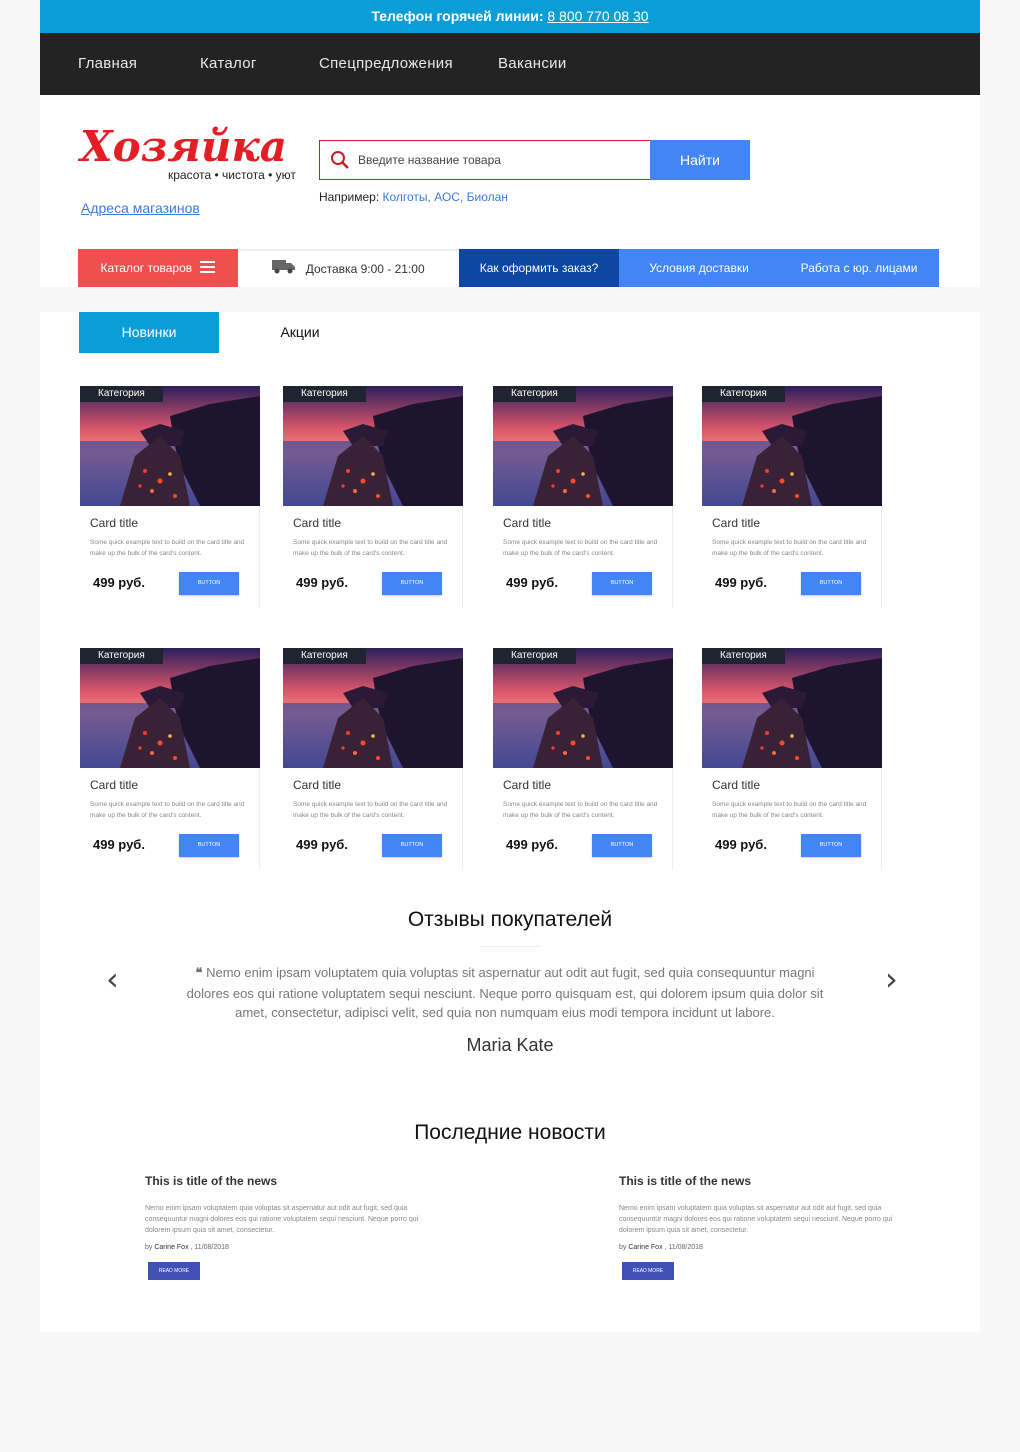 Image resolution: width=1020 pixels, height=1452 pixels. Describe the element at coordinates (510, 919) in the screenshot. I see `reviews-title: Отзывы покупателей` at that location.